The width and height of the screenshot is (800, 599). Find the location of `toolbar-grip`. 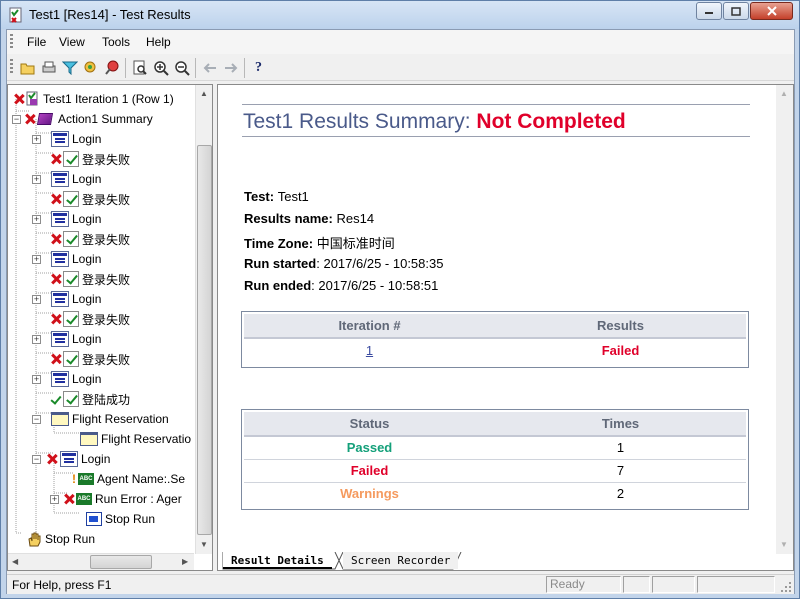

toolbar-grip is located at coordinates (11, 67).